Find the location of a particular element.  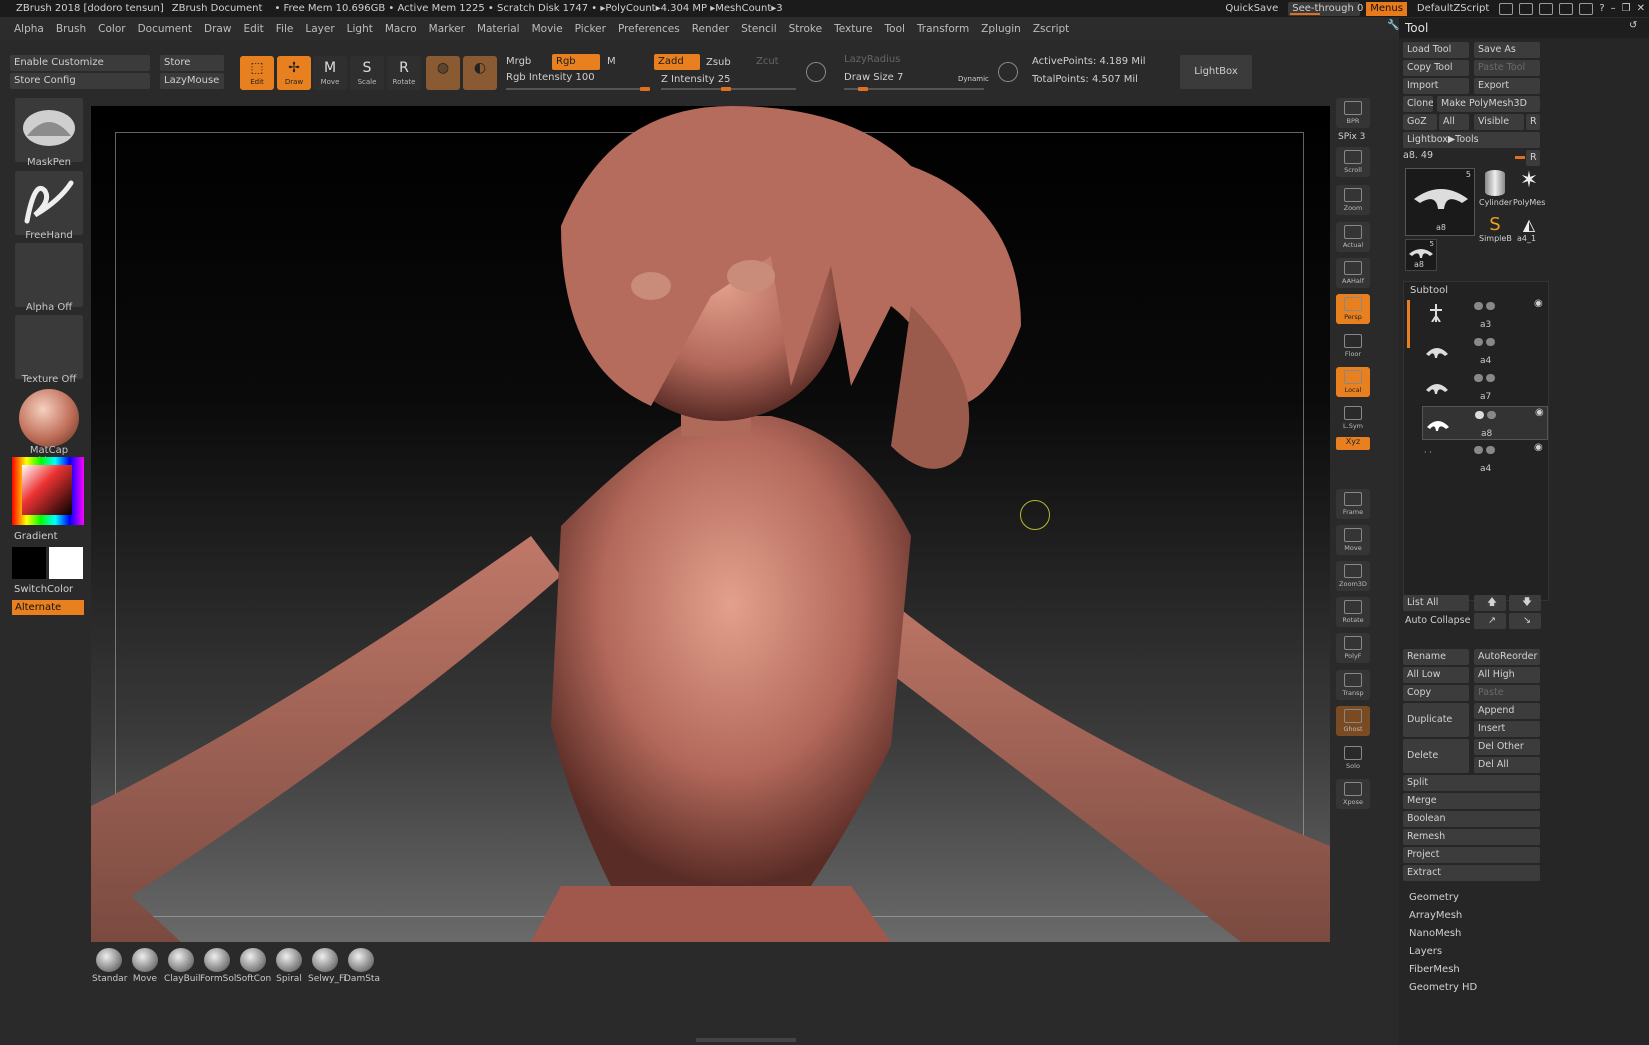

tool-thumb-a4-1: ◭ a4_1 is located at coordinates (1529, 231).